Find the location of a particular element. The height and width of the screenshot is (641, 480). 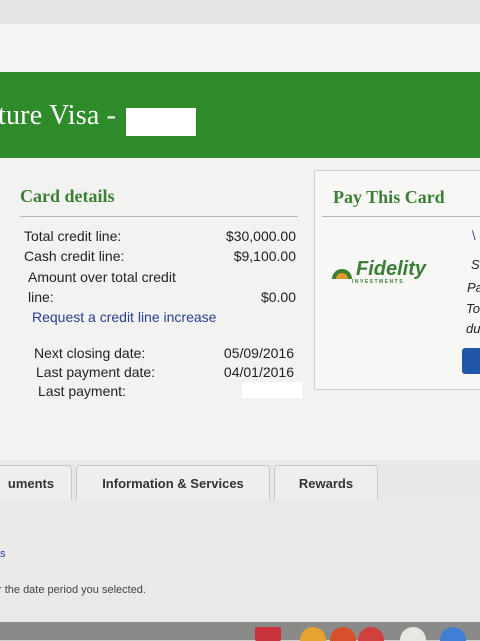

tab-information-services: Information & Services is located at coordinates (173, 482).